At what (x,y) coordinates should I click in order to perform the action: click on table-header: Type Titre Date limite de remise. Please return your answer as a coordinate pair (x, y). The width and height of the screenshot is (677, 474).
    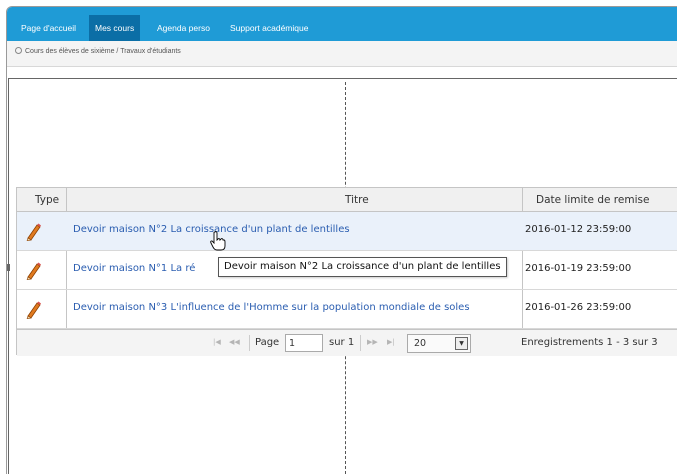
    Looking at the image, I should click on (347, 200).